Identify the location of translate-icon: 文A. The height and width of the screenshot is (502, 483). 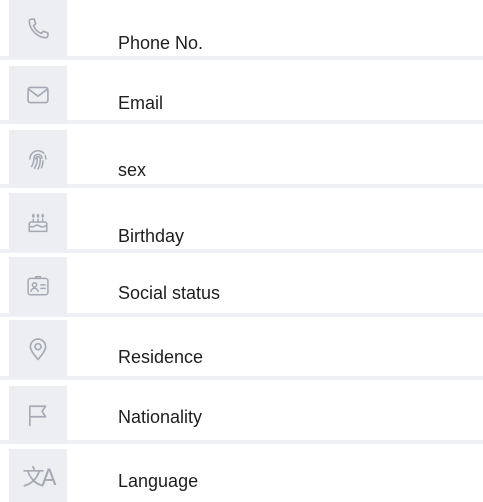
(38, 475).